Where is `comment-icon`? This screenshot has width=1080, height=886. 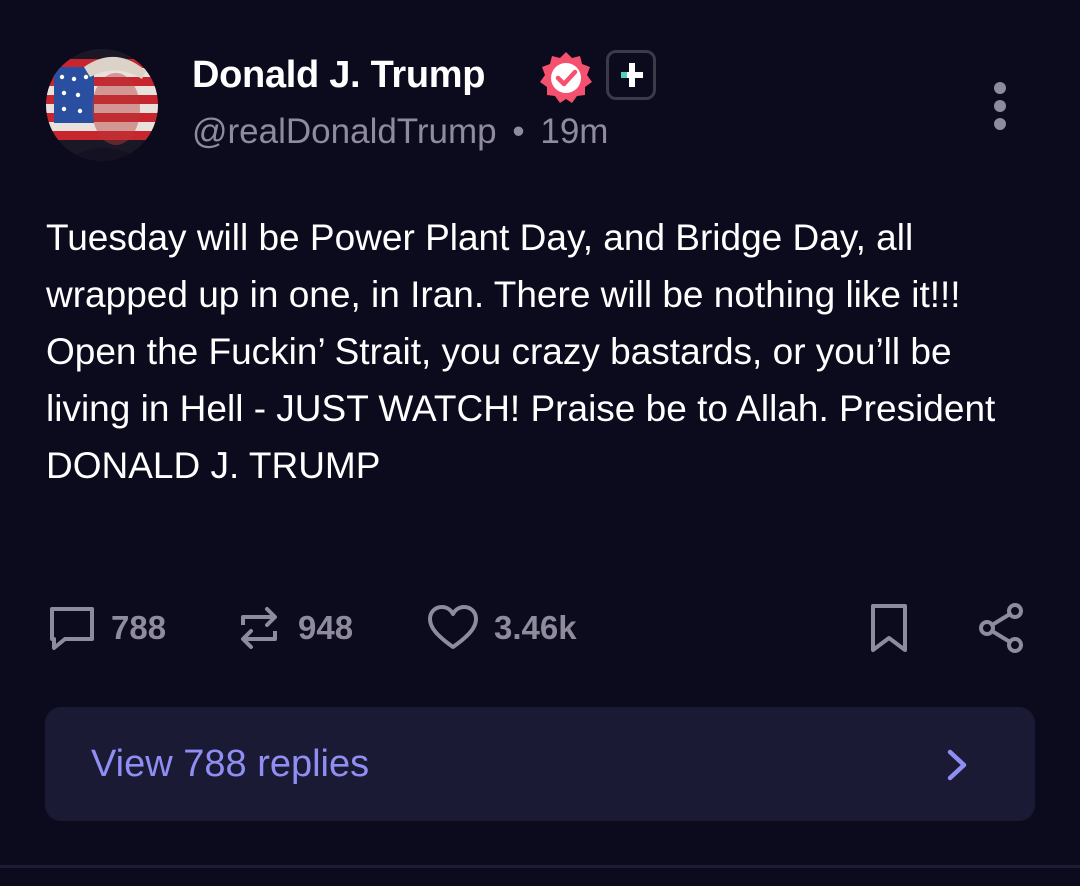
comment-icon is located at coordinates (72, 628).